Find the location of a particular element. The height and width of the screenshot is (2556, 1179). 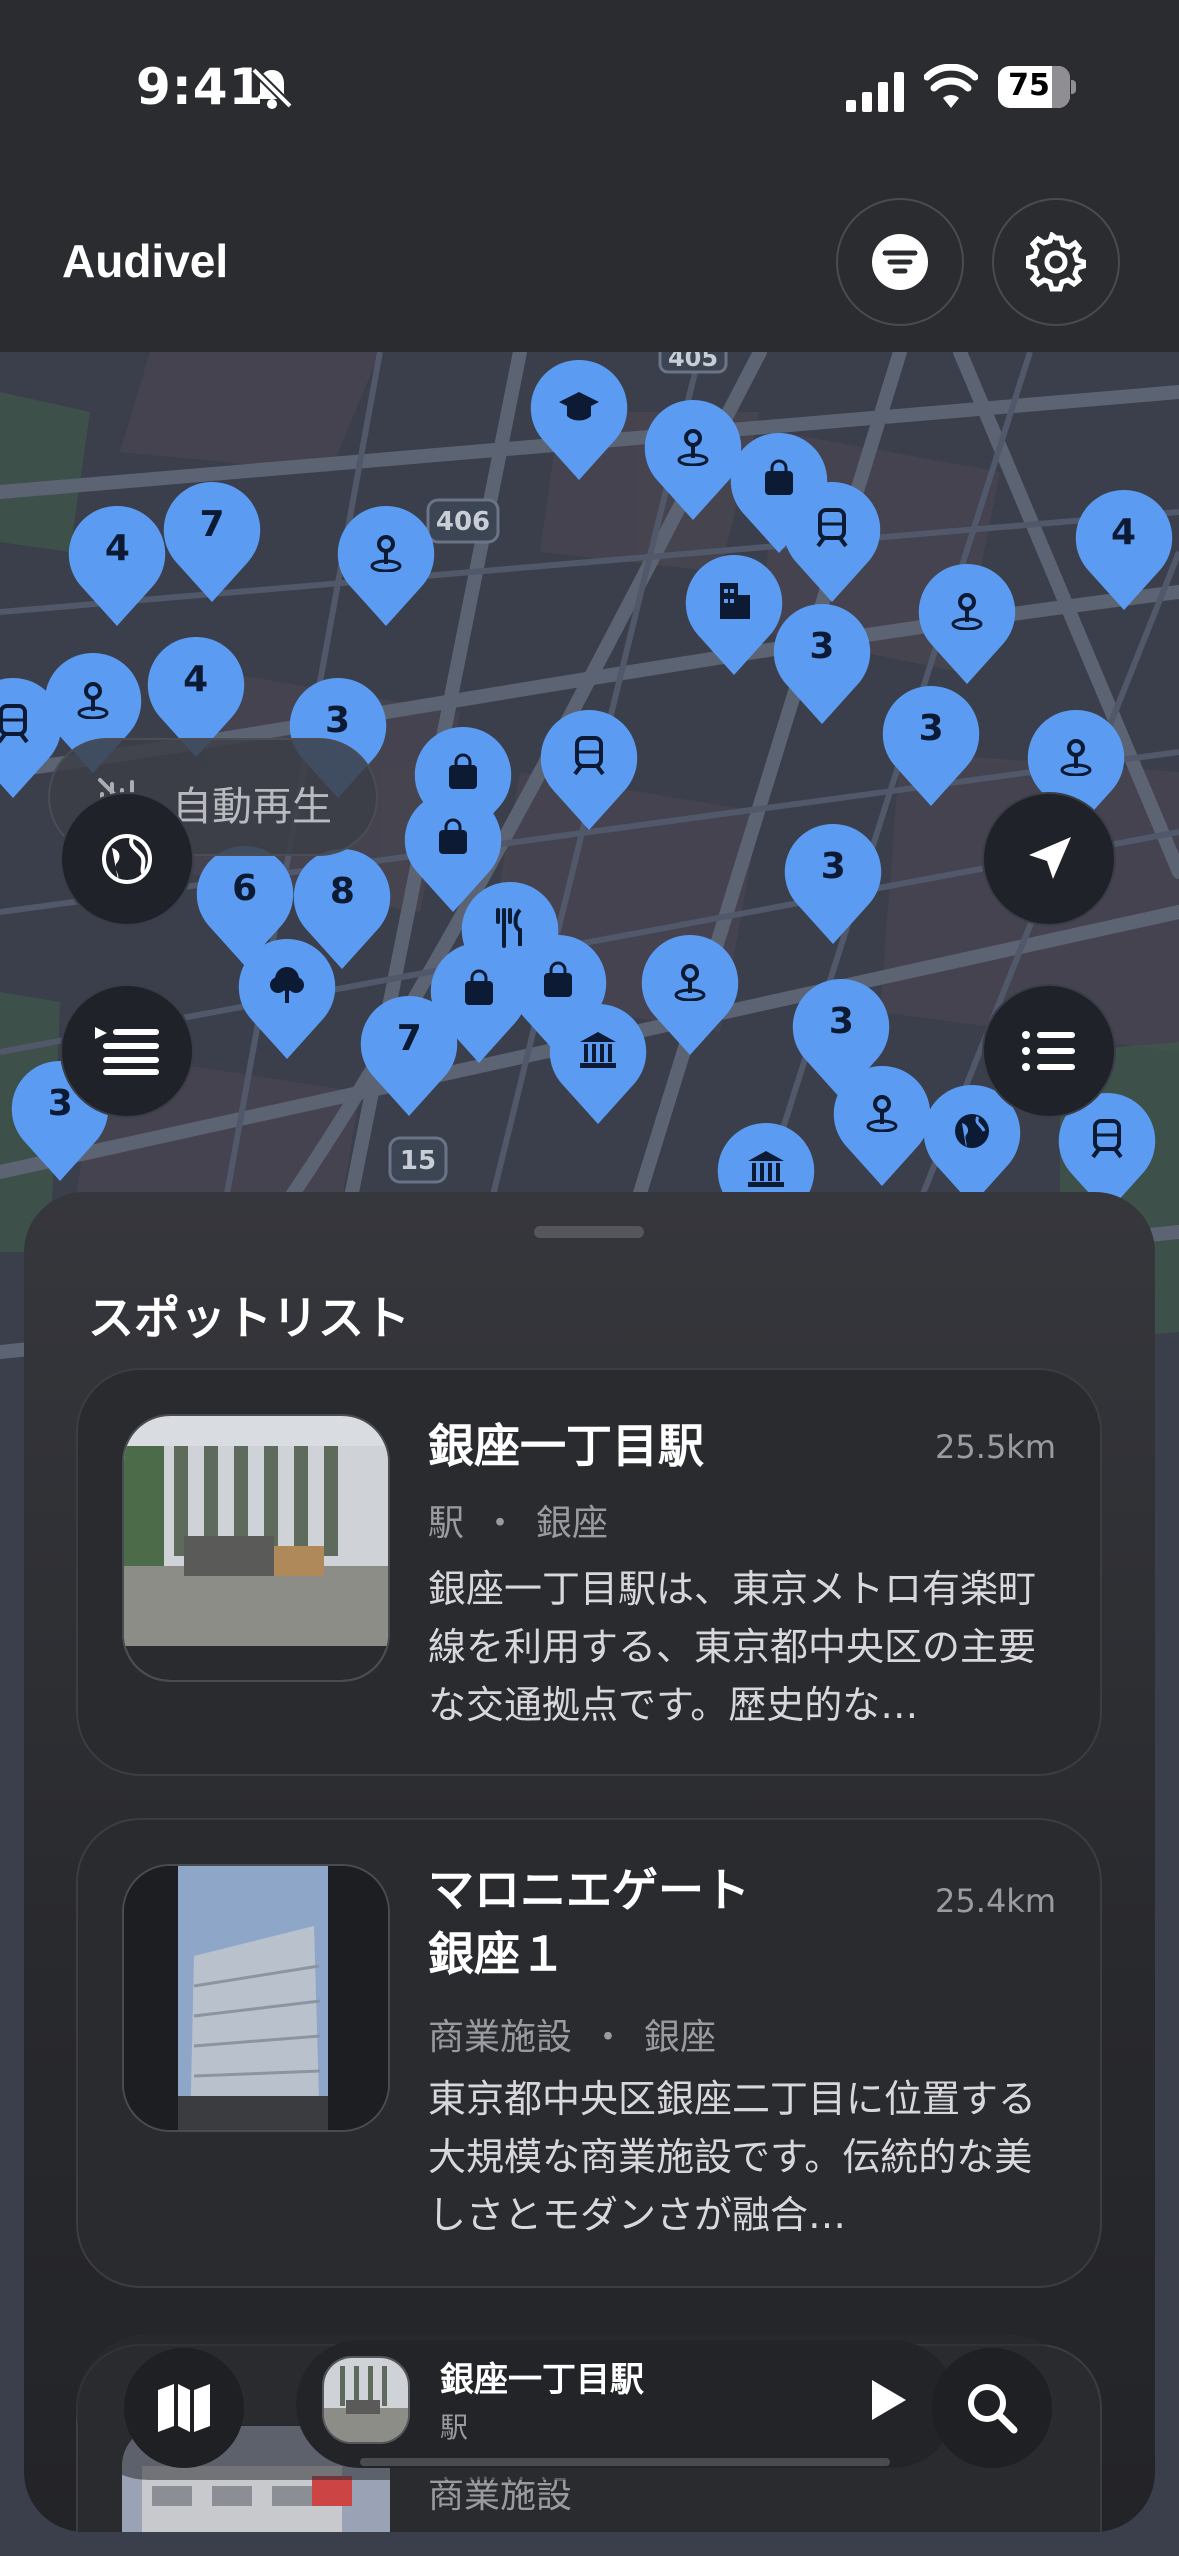

battery-level: 75 is located at coordinates (1029, 85).